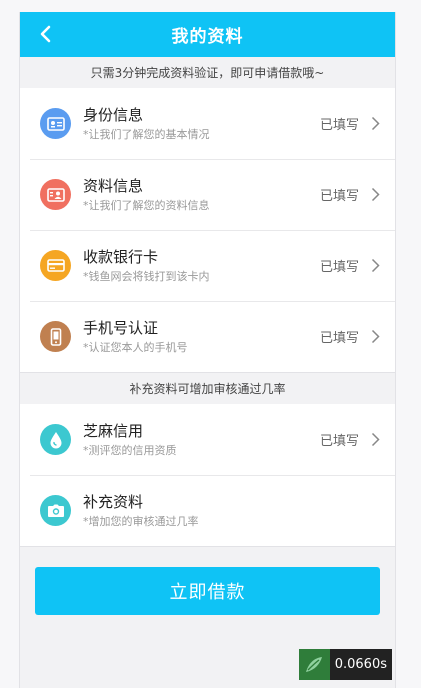 The width and height of the screenshot is (421, 688). I want to click on item-title: 收款银行卡, so click(121, 256).